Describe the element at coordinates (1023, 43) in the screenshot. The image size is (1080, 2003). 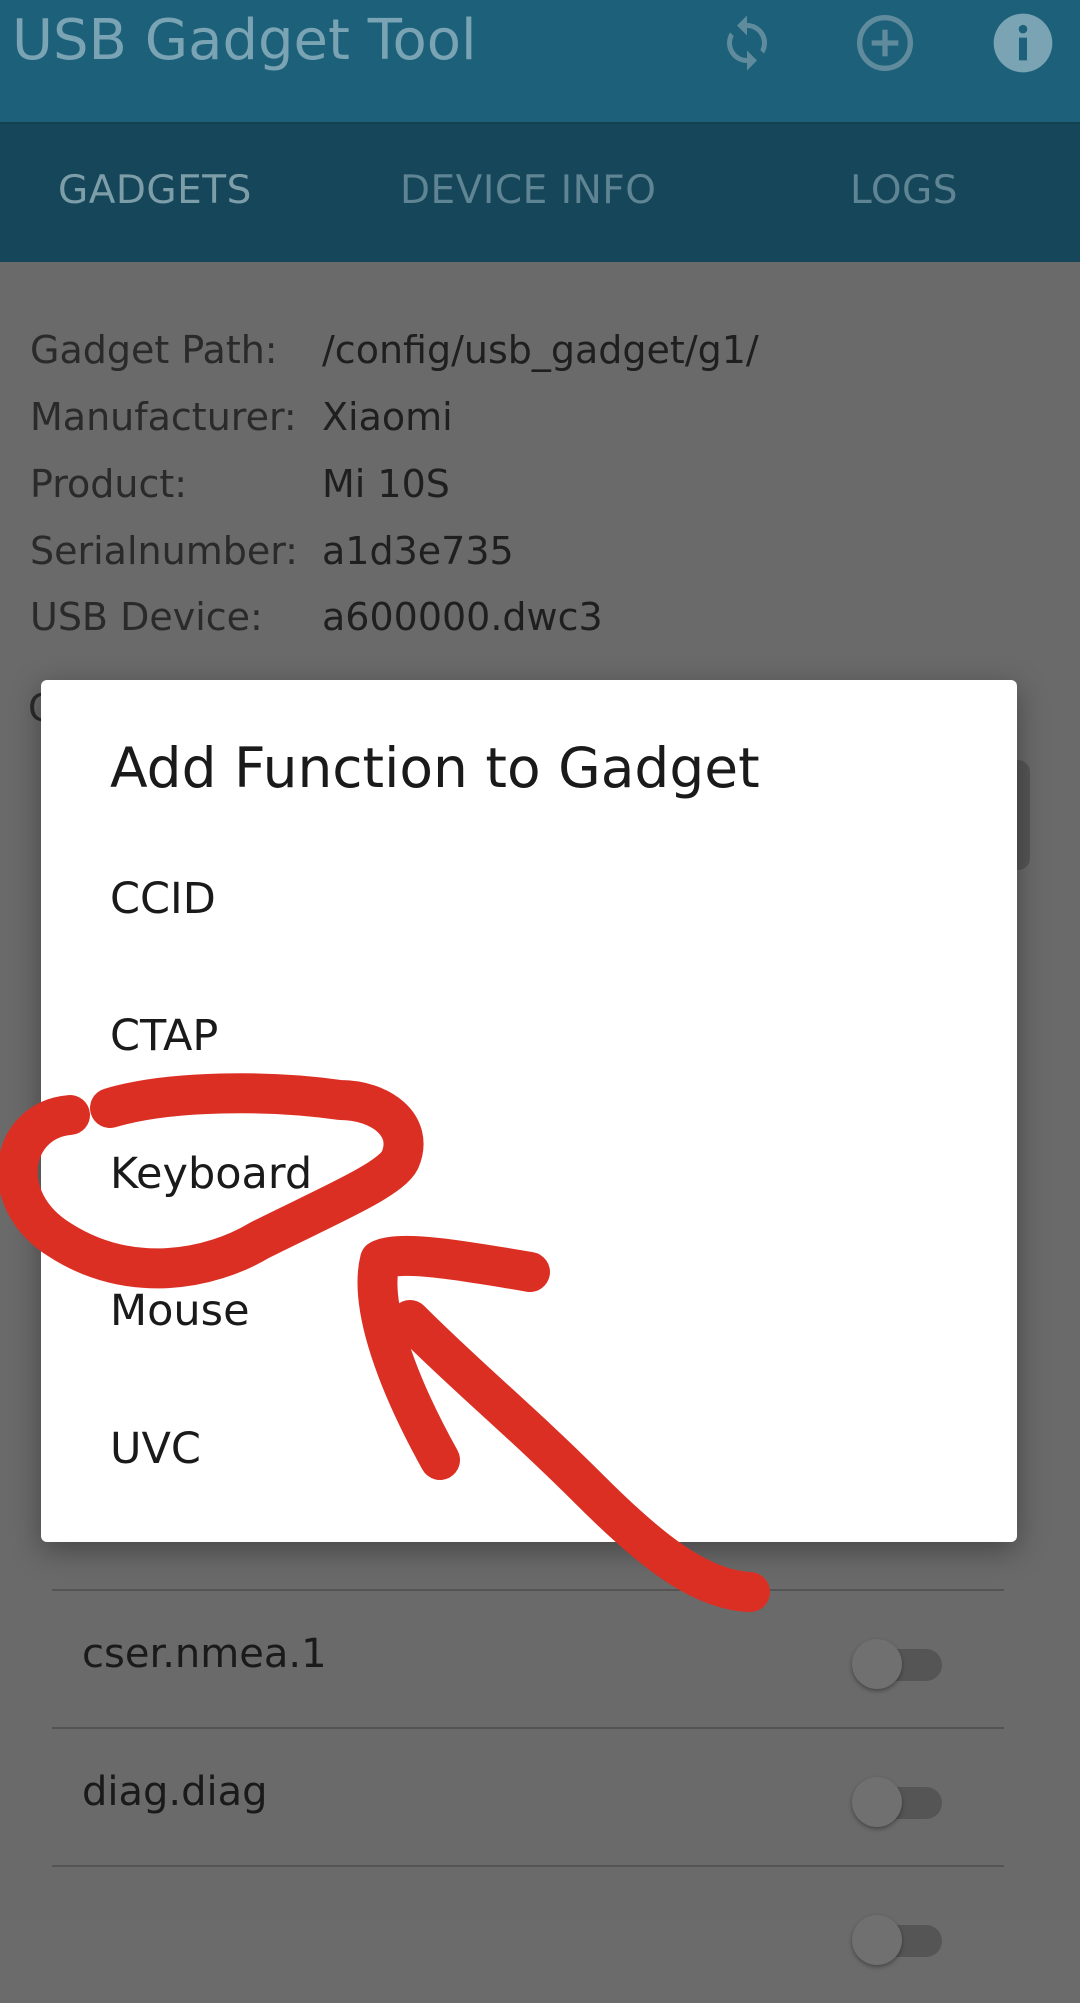
I see `info-icon` at that location.